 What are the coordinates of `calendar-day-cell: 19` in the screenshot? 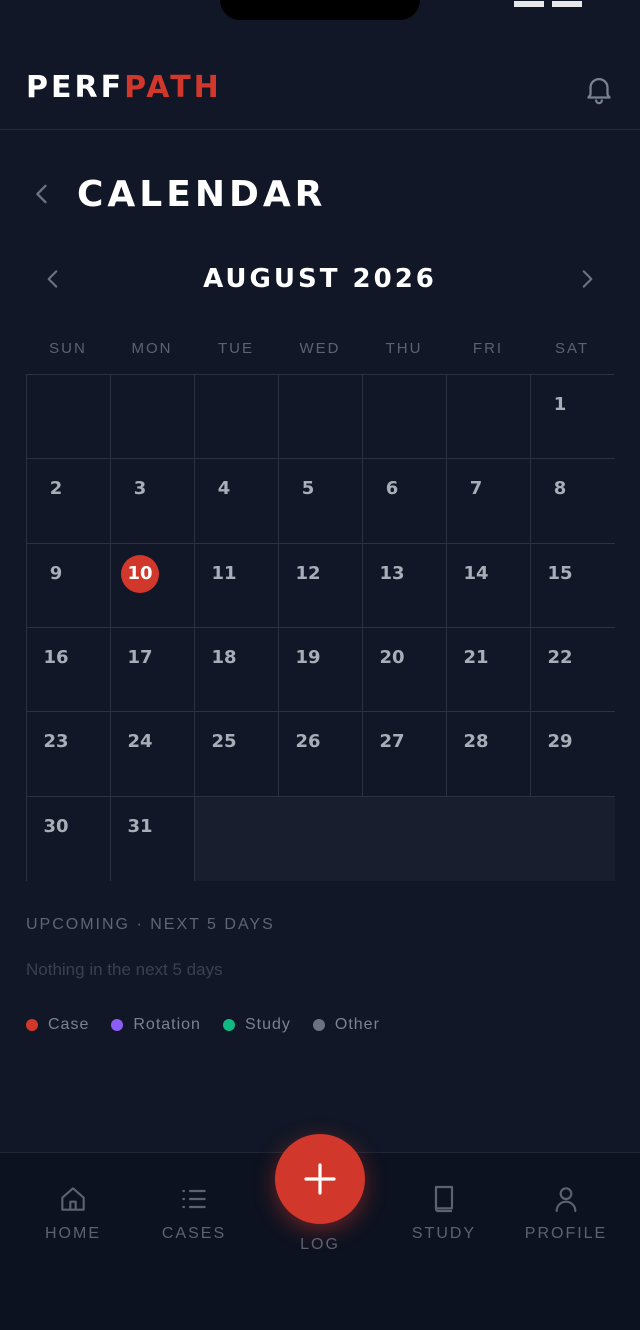 It's located at (321, 670).